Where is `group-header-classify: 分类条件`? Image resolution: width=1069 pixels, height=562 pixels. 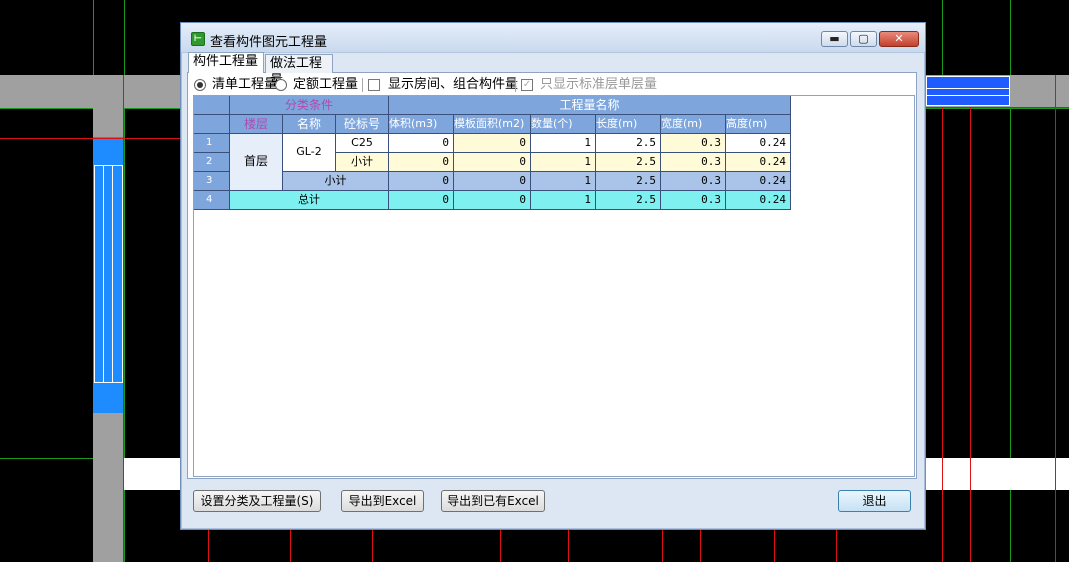 group-header-classify: 分类条件 is located at coordinates (309, 105).